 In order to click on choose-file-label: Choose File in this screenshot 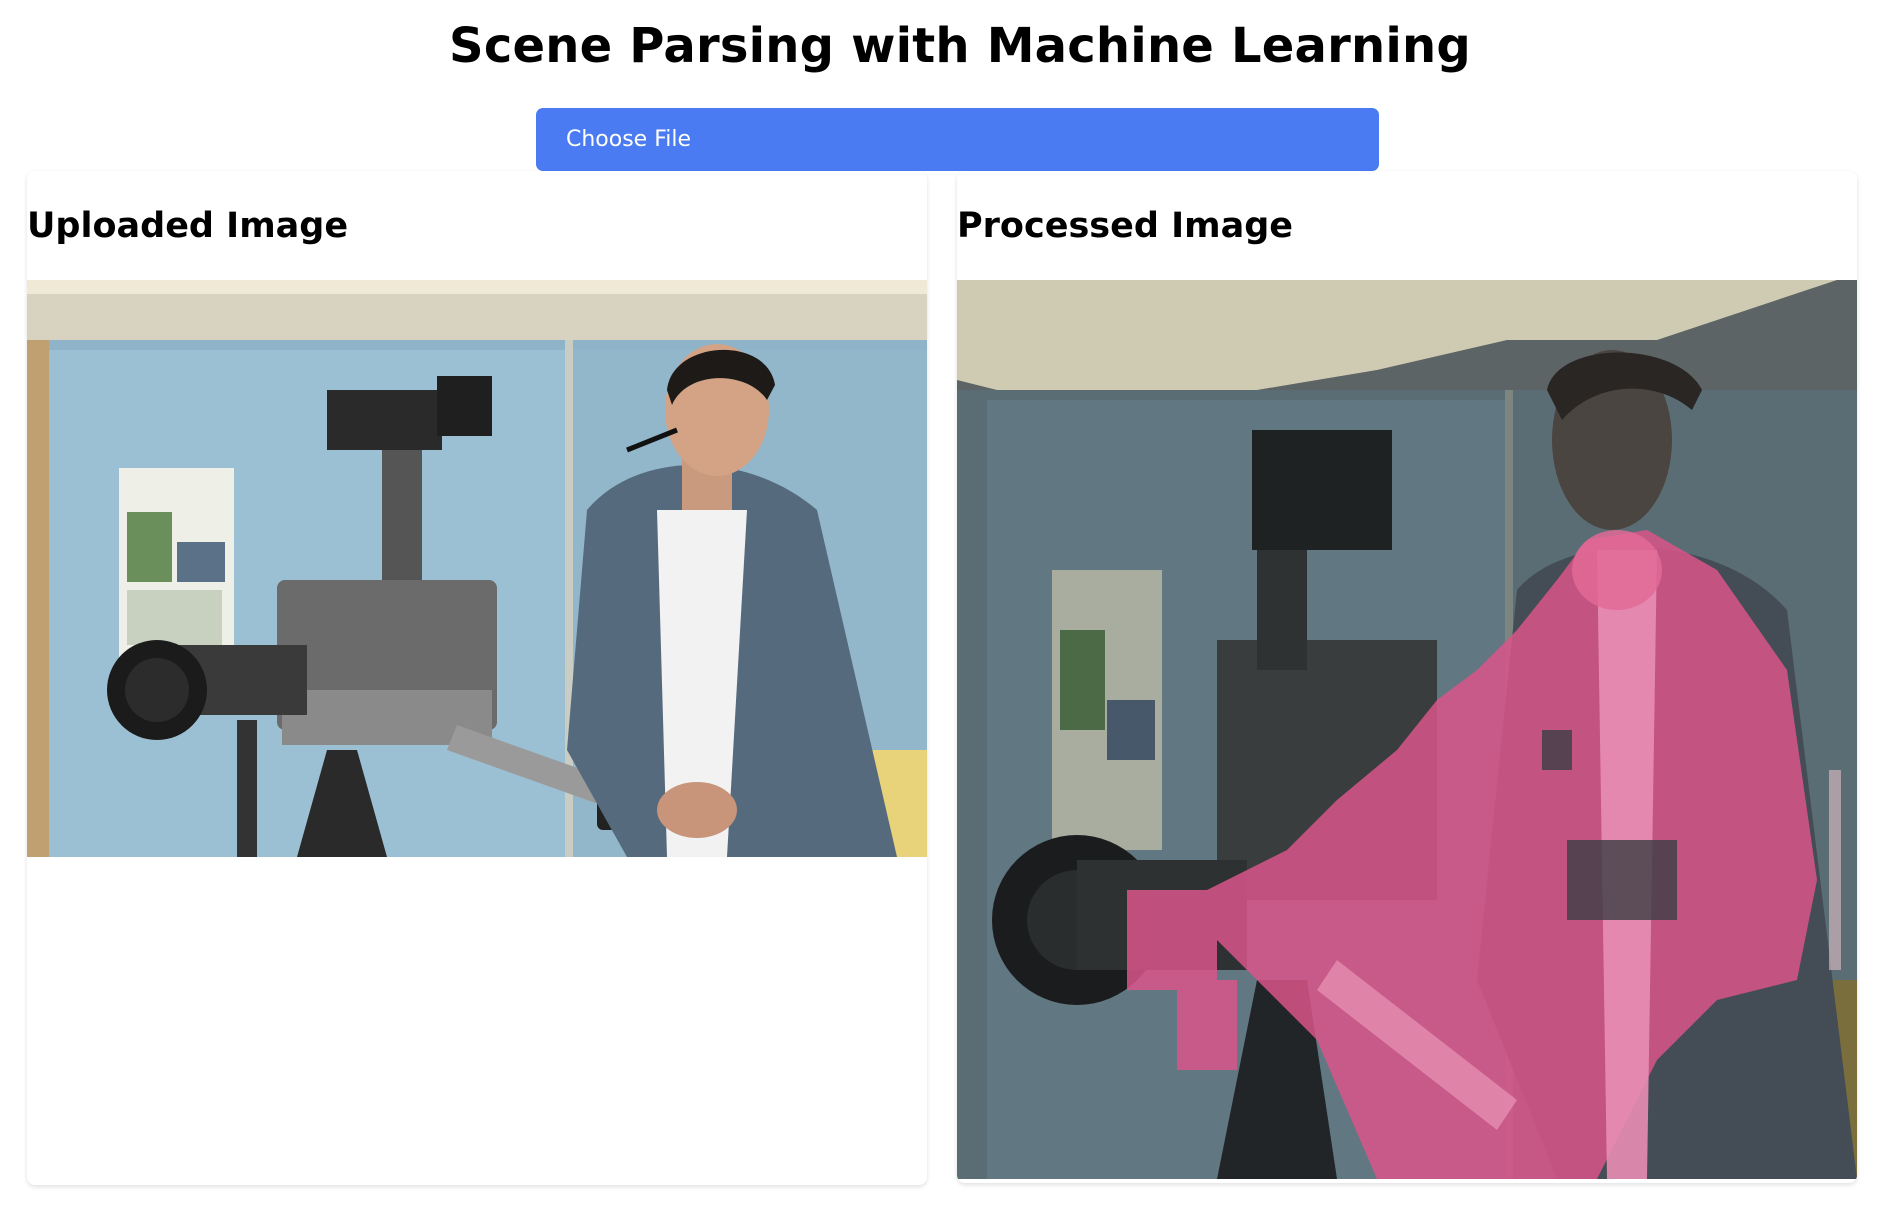, I will do `click(629, 139)`.